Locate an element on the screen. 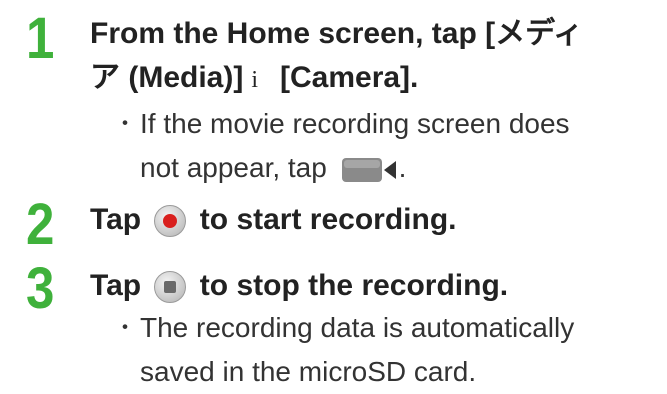  stop-button-icon is located at coordinates (170, 287).